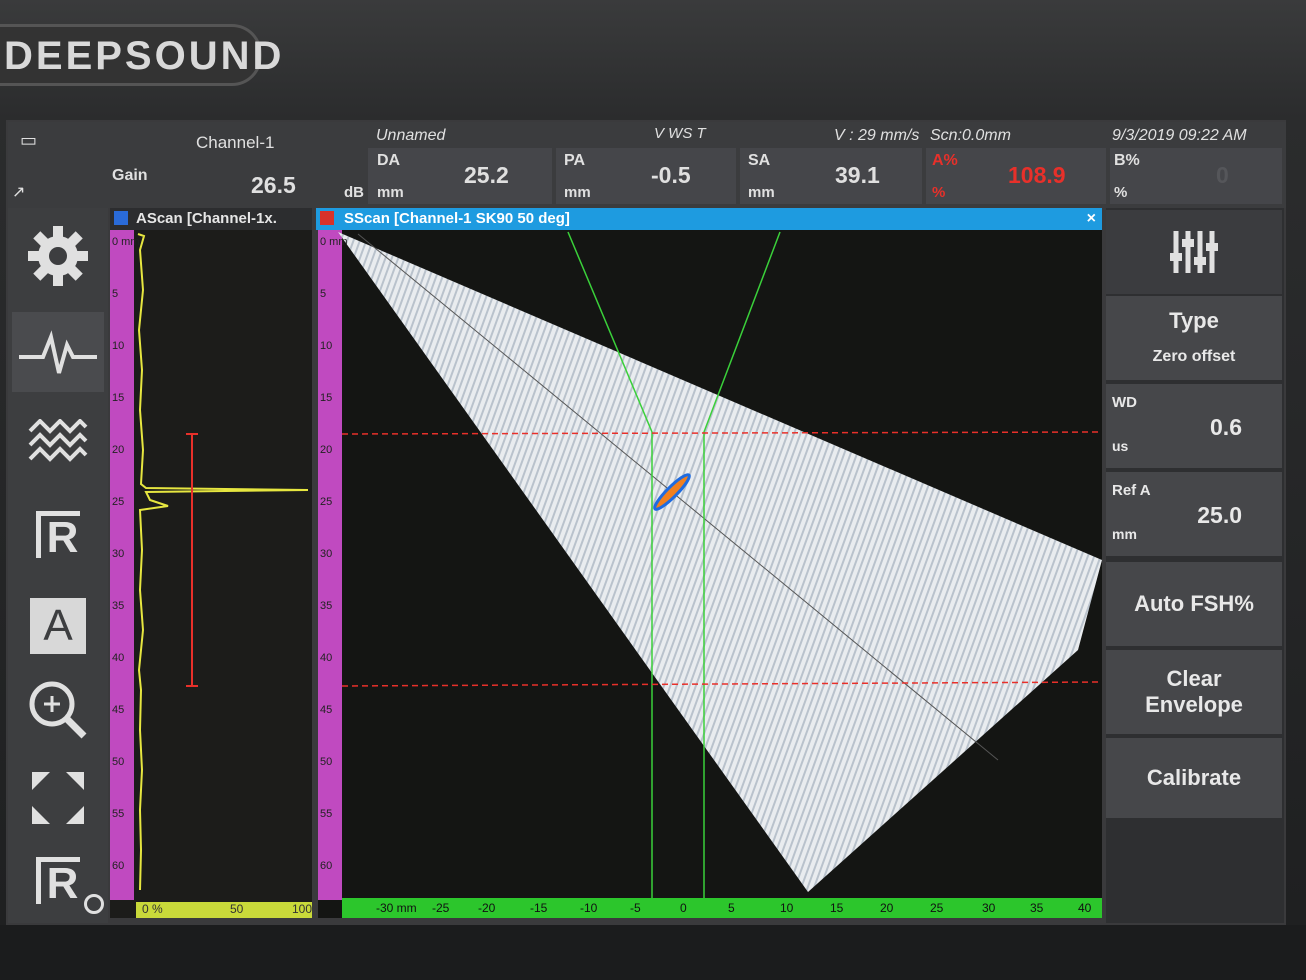 The image size is (1306, 980). Describe the element at coordinates (761, 192) in the screenshot. I see `sa-unit: mm` at that location.